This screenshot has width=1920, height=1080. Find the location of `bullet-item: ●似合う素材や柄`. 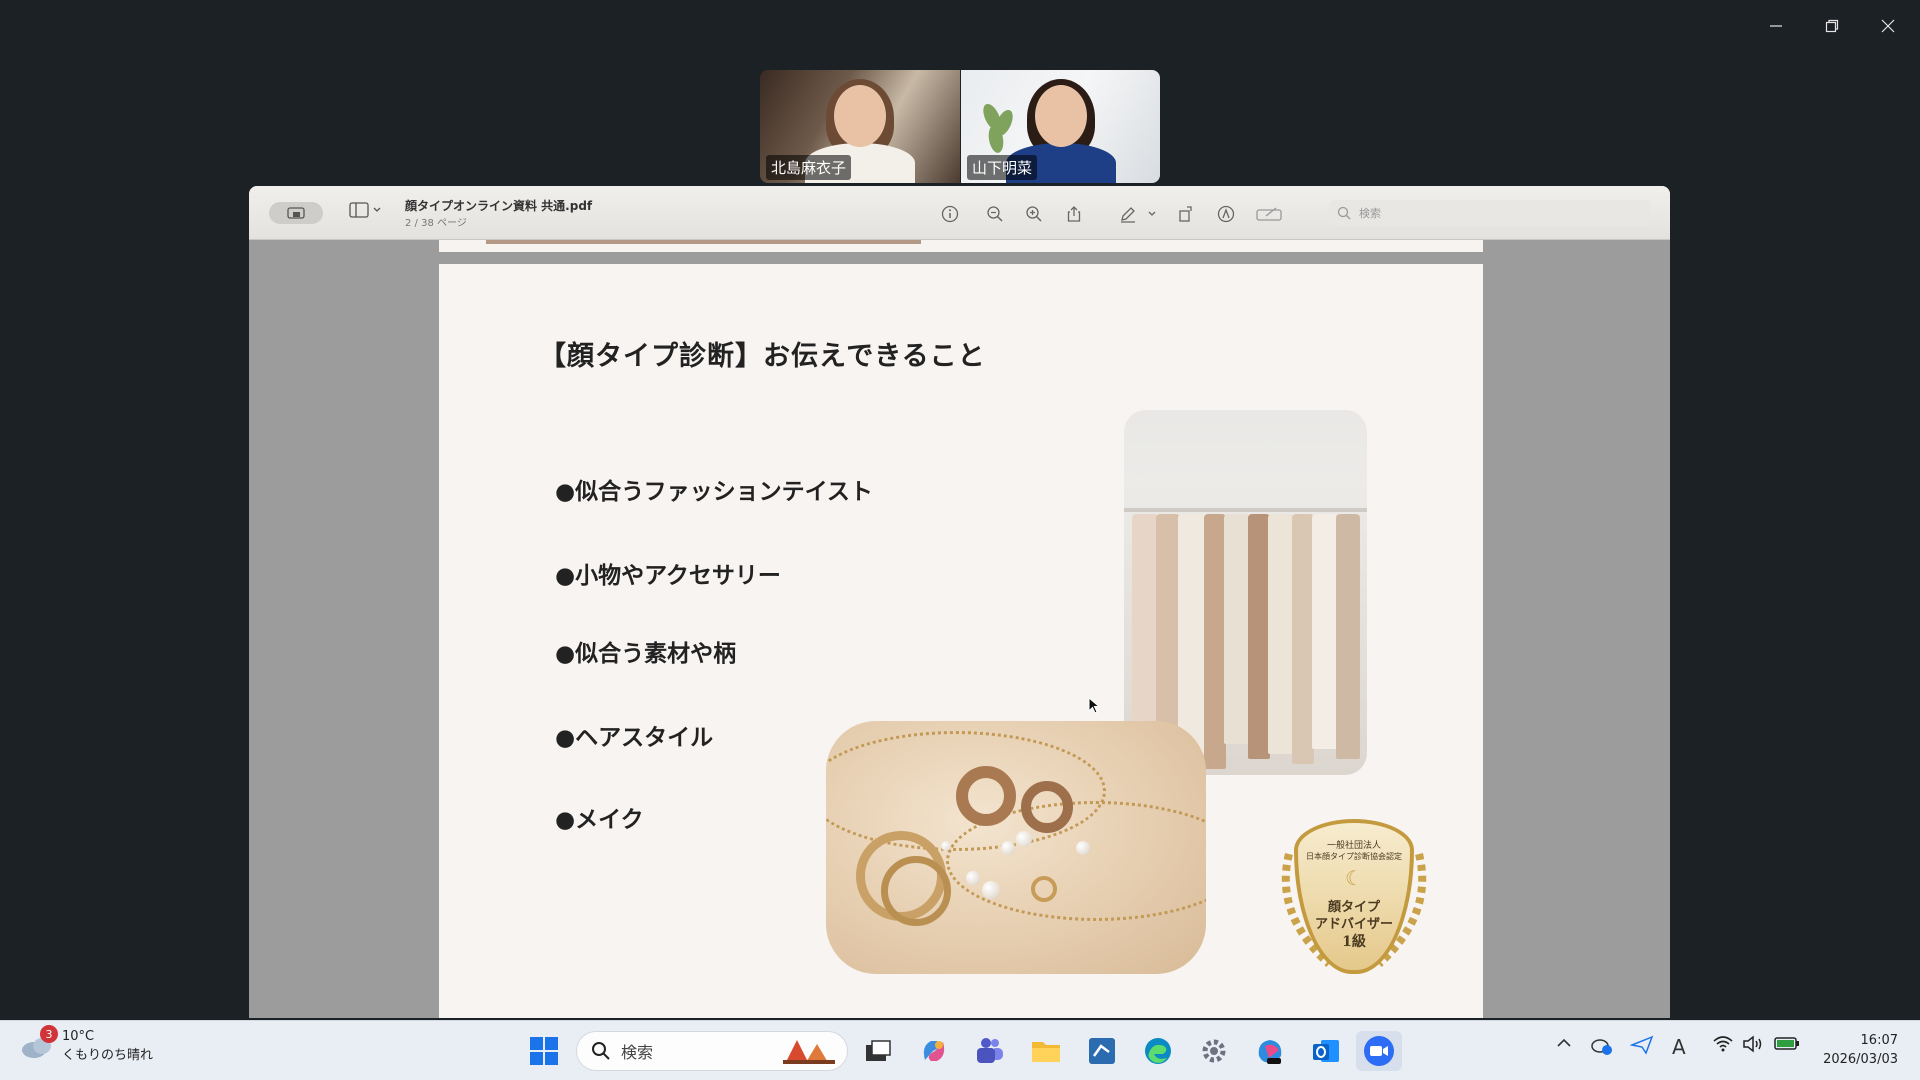

bullet-item: ●似合う素材や柄 is located at coordinates (646, 654).